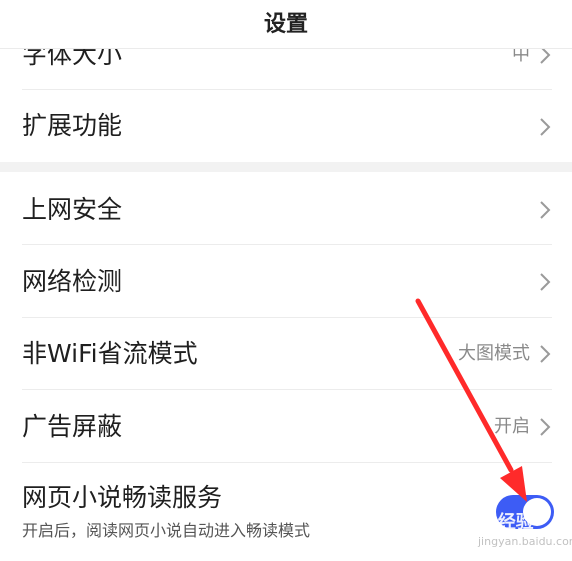  I want to click on setting-label: 广告屏蔽, so click(72, 426).